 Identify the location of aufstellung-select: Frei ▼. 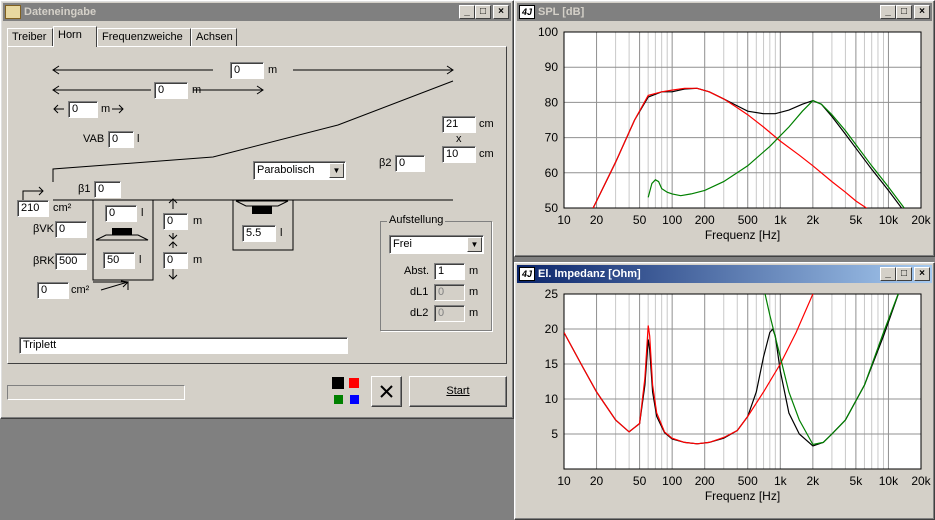
(436, 244).